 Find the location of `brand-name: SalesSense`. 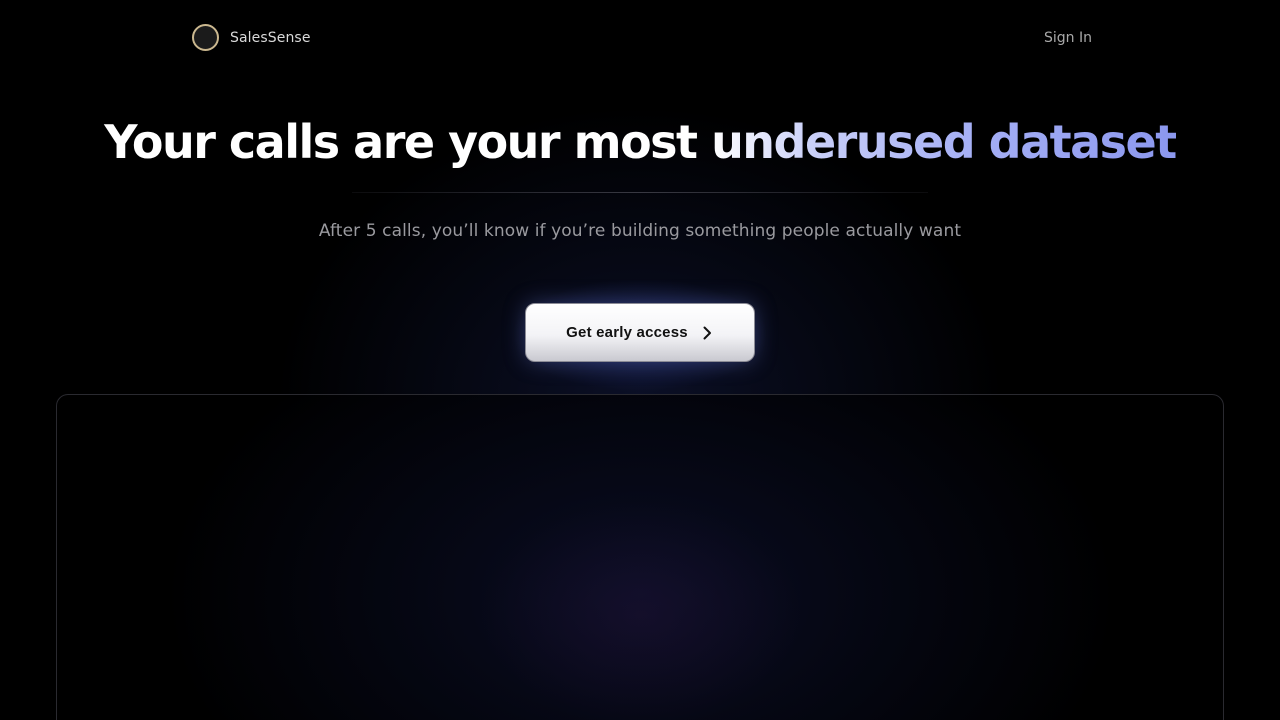

brand-name: SalesSense is located at coordinates (270, 37).